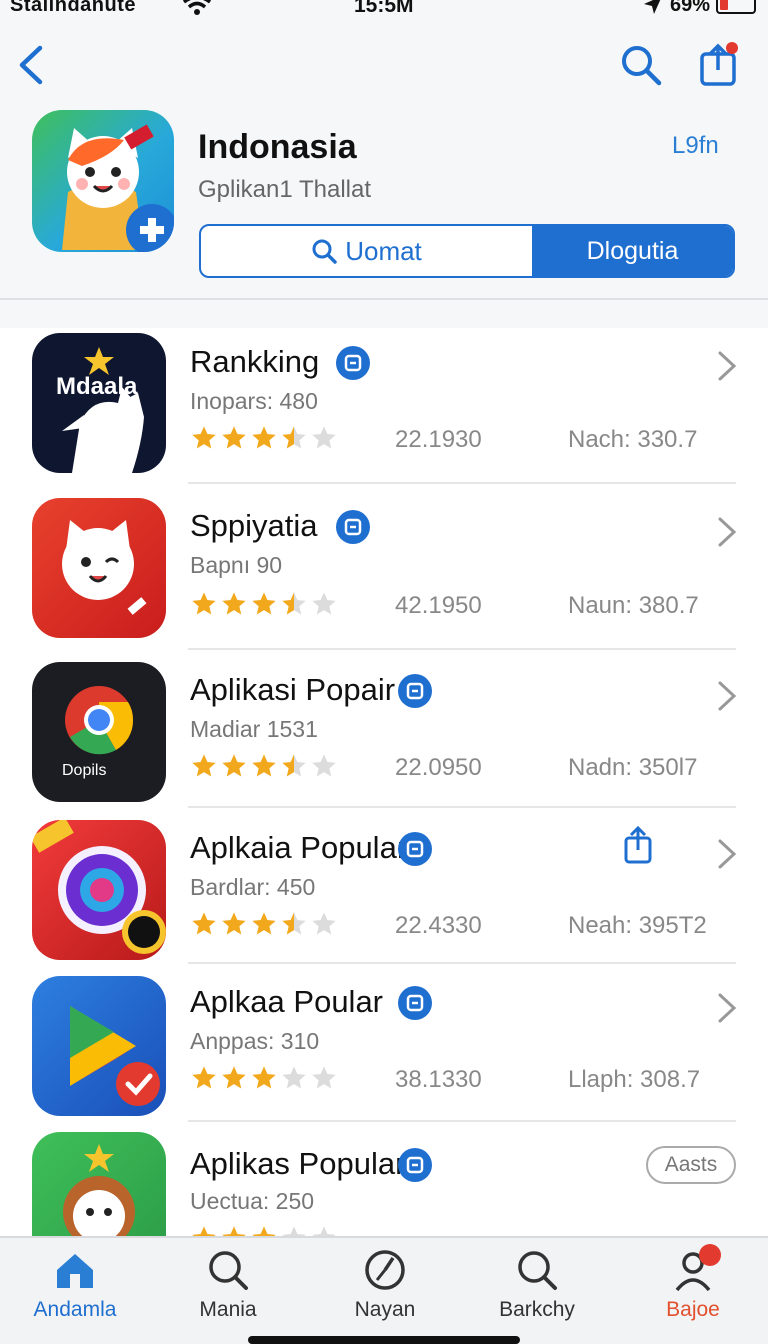  What do you see at coordinates (255, 1041) in the screenshot?
I see `app-meta: Anppas: 310` at bounding box center [255, 1041].